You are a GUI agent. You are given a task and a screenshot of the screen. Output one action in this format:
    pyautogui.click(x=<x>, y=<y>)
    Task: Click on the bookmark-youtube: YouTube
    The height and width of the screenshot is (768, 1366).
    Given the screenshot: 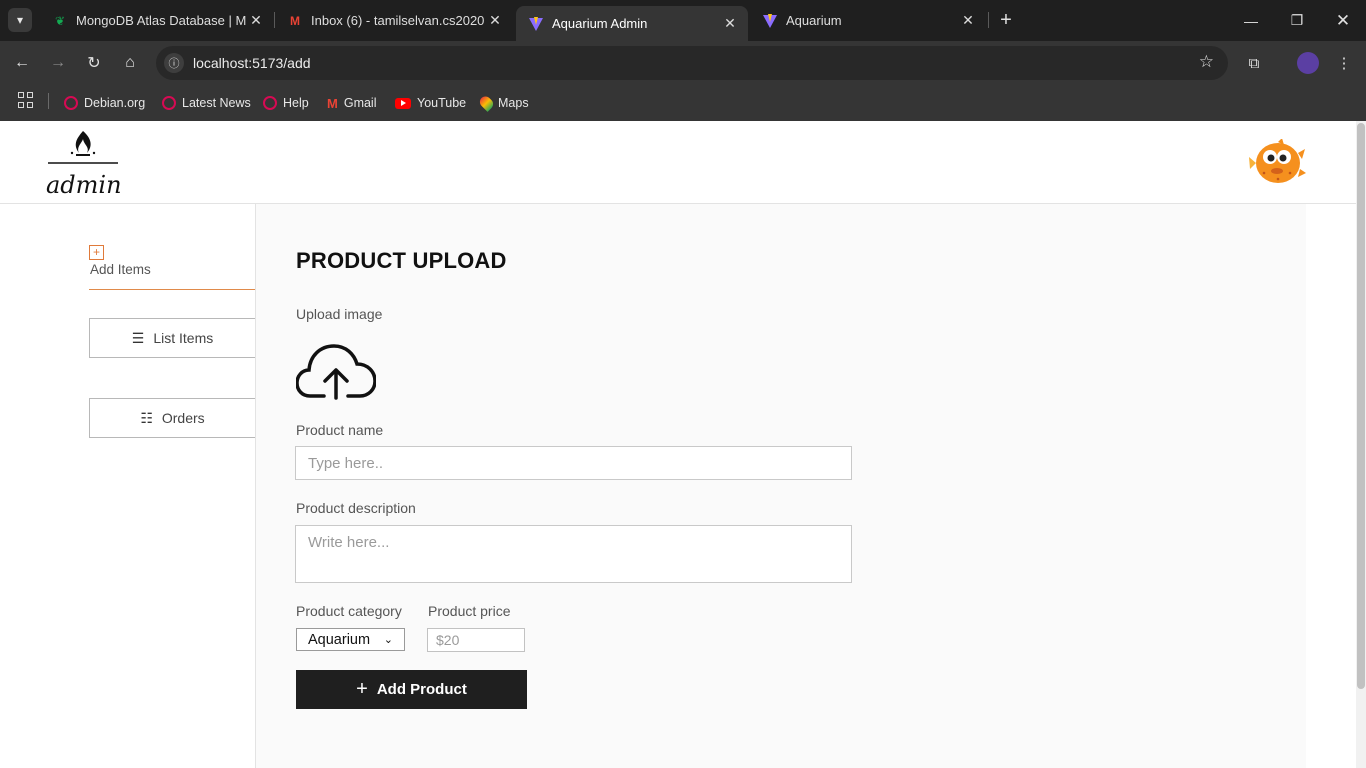 What is the action you would take?
    pyautogui.click(x=430, y=103)
    